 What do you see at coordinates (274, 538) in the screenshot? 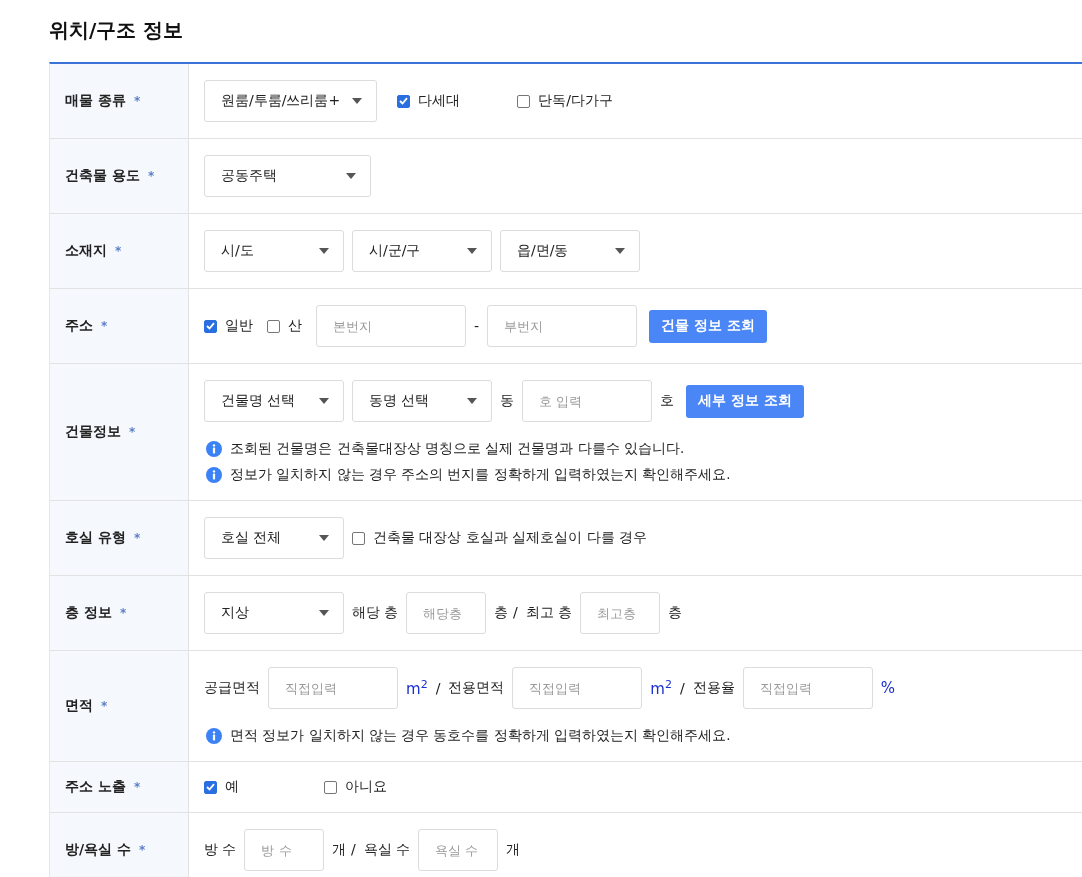
I see `dropdown: 호실 전체` at bounding box center [274, 538].